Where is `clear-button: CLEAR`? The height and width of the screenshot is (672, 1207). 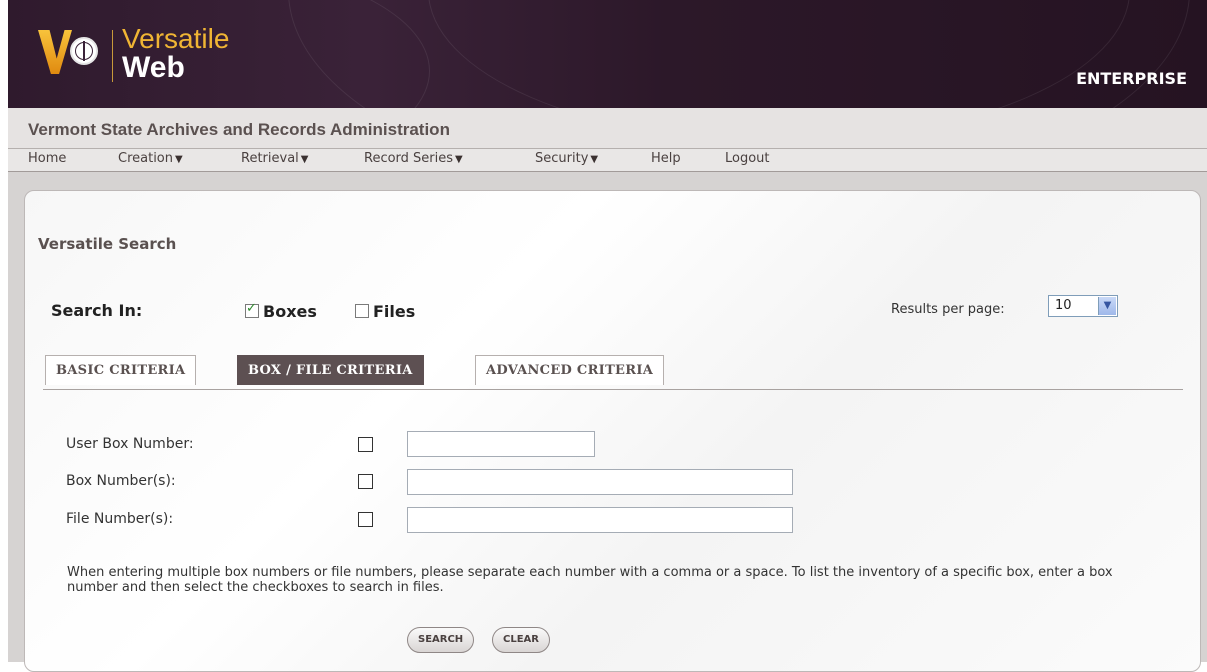
clear-button: CLEAR is located at coordinates (521, 640).